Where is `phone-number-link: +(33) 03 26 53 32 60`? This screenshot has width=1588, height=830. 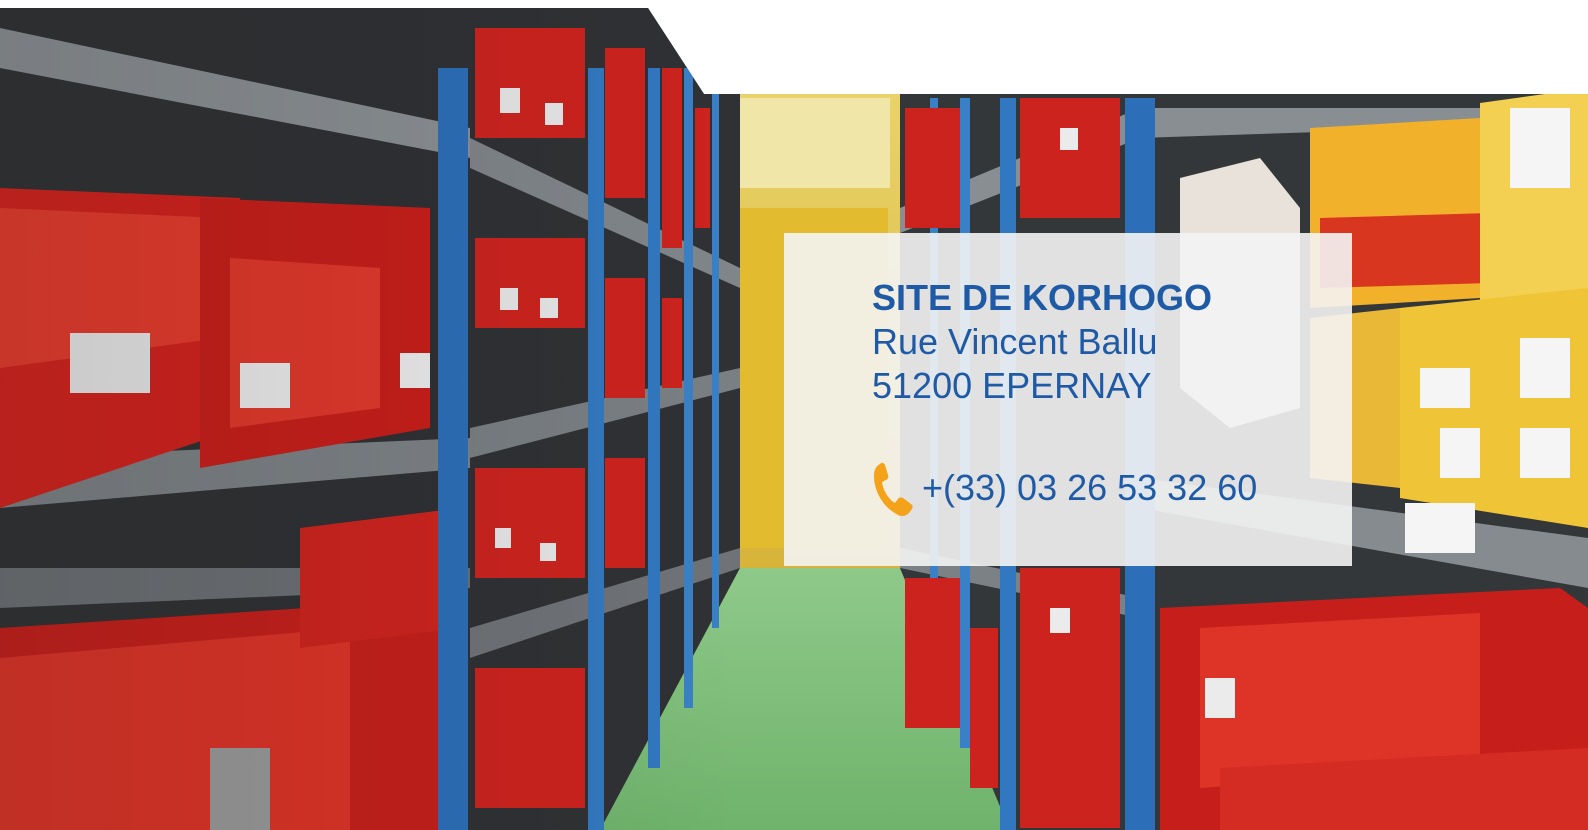 phone-number-link: +(33) 03 26 53 32 60 is located at coordinates (1089, 488).